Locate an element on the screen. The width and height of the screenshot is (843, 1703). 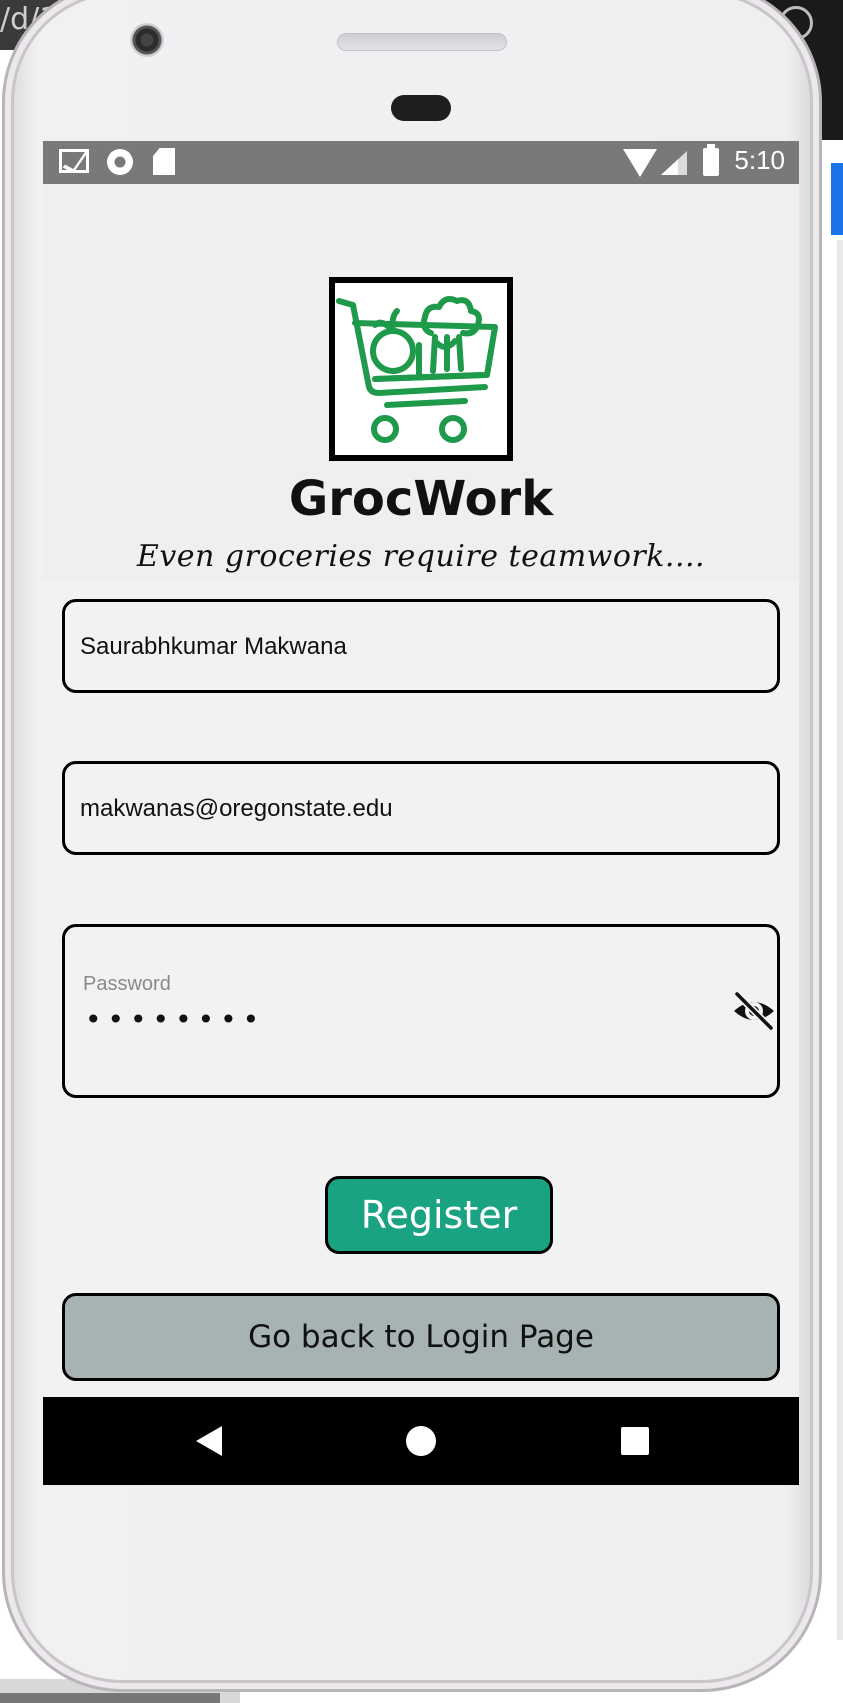
home-circle-icon is located at coordinates (421, 1441).